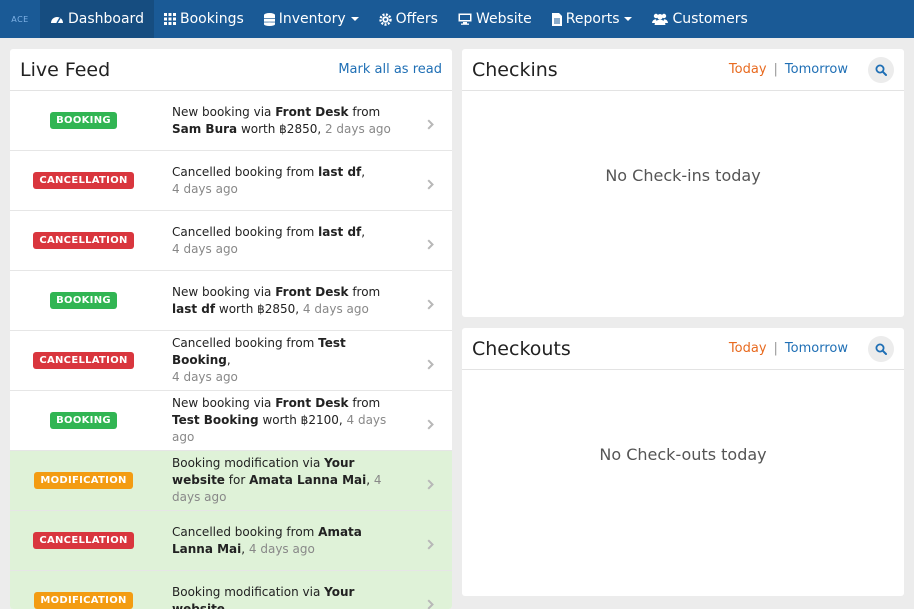  Describe the element at coordinates (303, 420) in the screenshot. I see `feed-message-text: worth ฿2100,` at that location.